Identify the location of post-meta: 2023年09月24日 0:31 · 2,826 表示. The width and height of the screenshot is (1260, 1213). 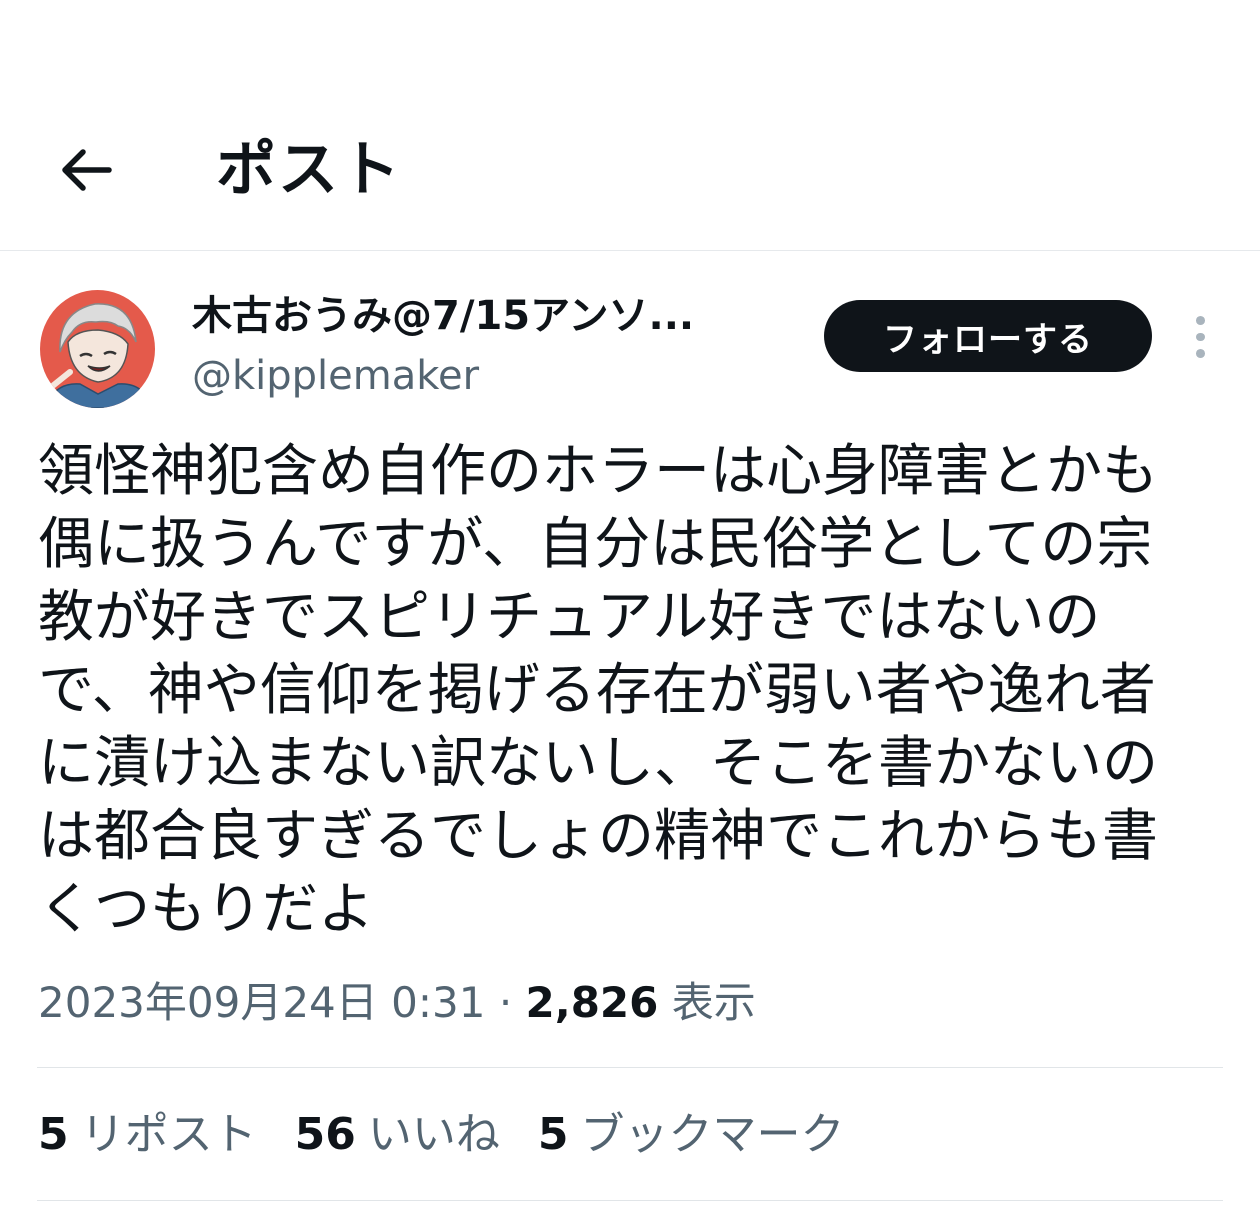
(397, 1003).